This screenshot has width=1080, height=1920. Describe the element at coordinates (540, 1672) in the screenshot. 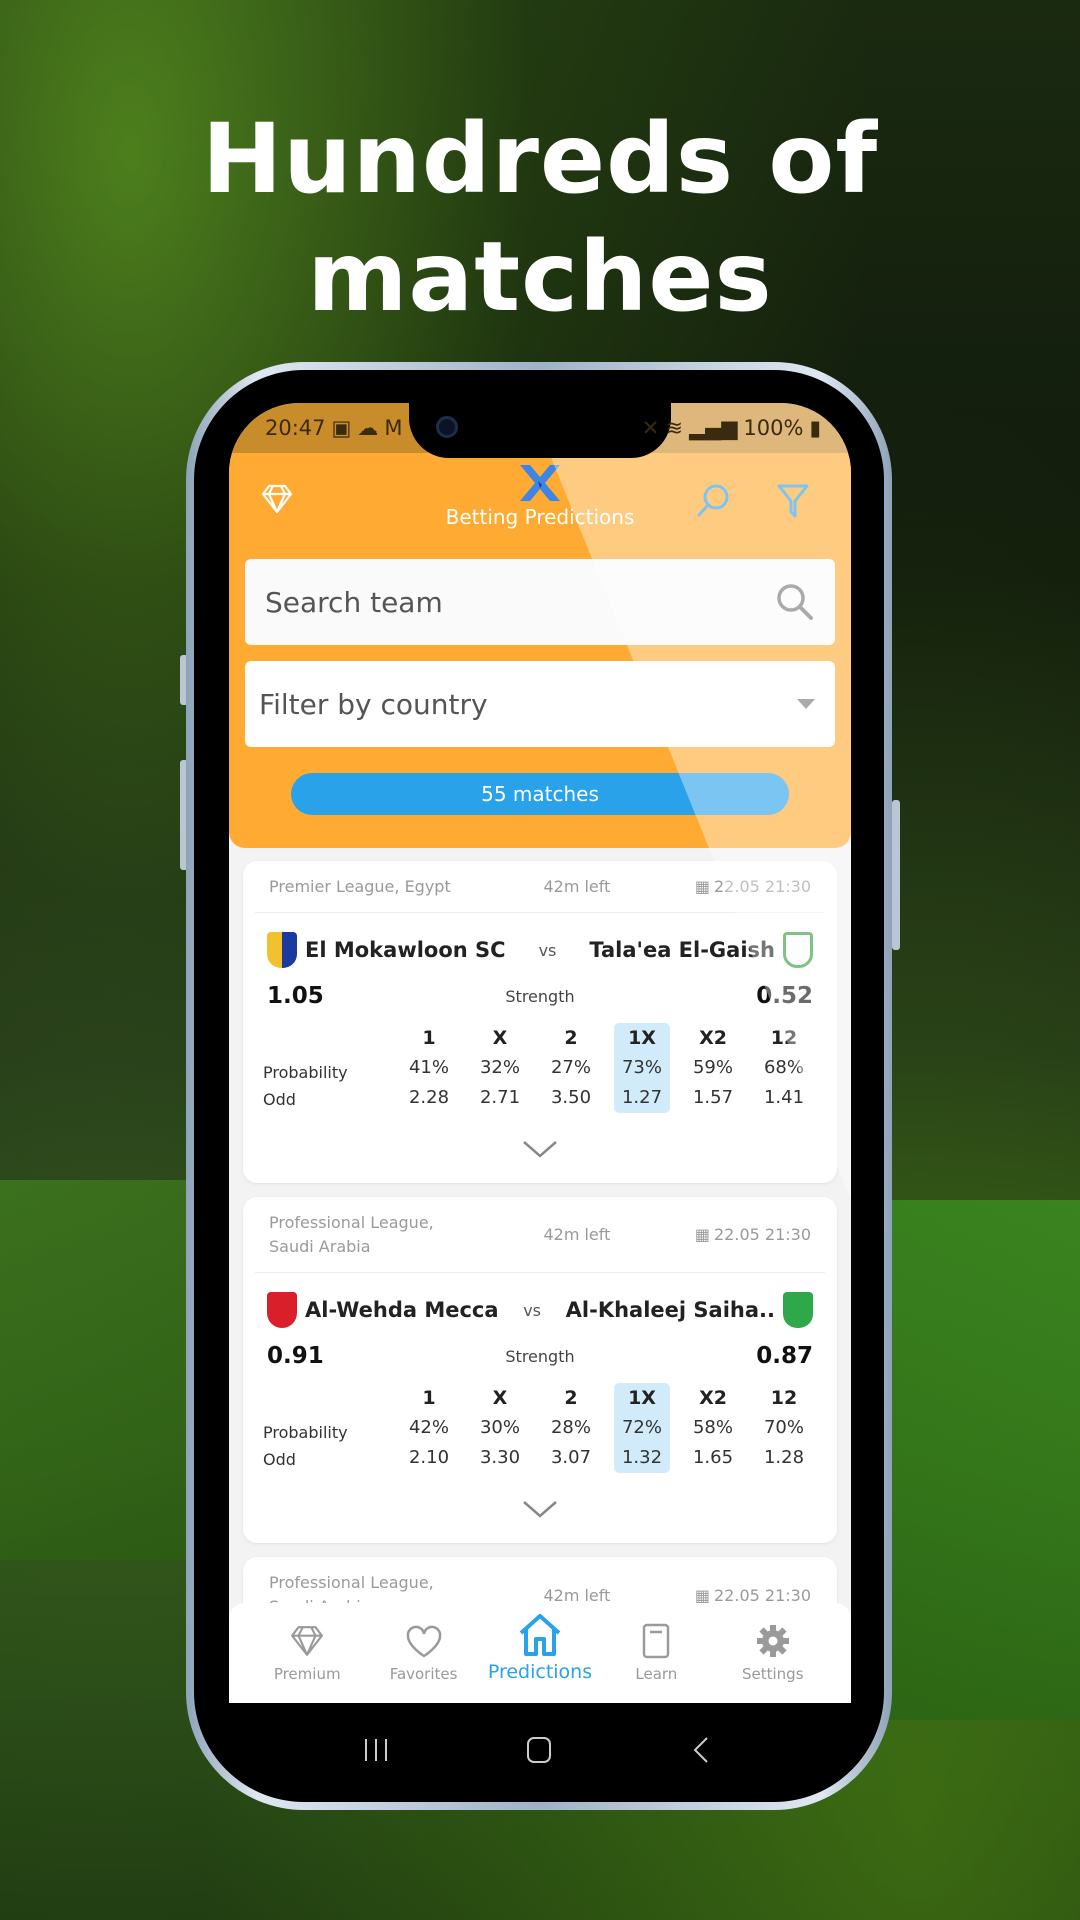

I see `nav-label: Predictions` at that location.